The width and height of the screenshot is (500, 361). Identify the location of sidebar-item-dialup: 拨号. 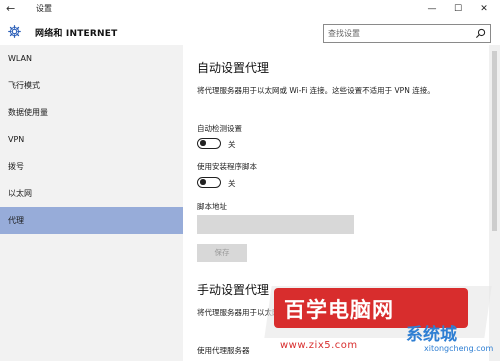
(91, 166).